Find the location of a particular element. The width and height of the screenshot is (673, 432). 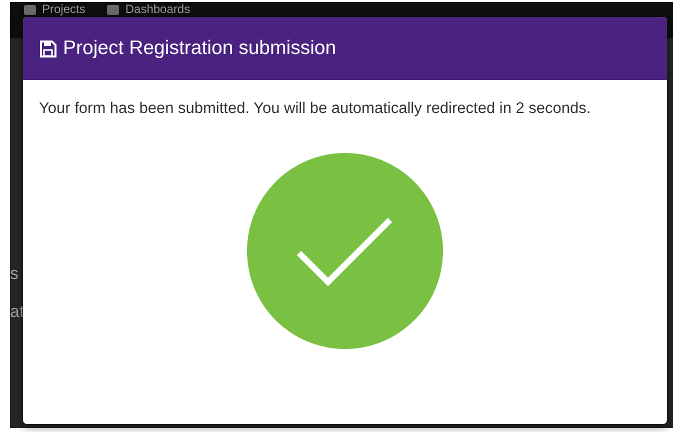

save-icon is located at coordinates (48, 49).